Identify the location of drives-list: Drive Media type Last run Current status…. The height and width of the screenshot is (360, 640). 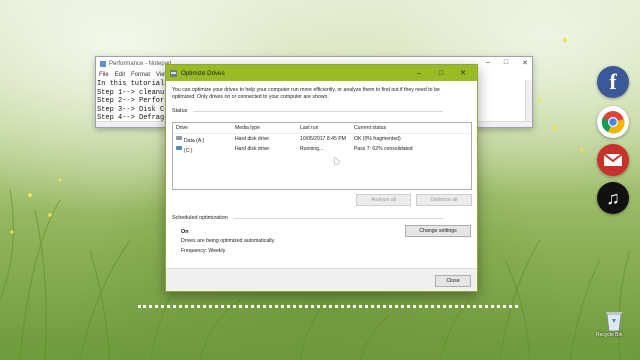
(322, 156).